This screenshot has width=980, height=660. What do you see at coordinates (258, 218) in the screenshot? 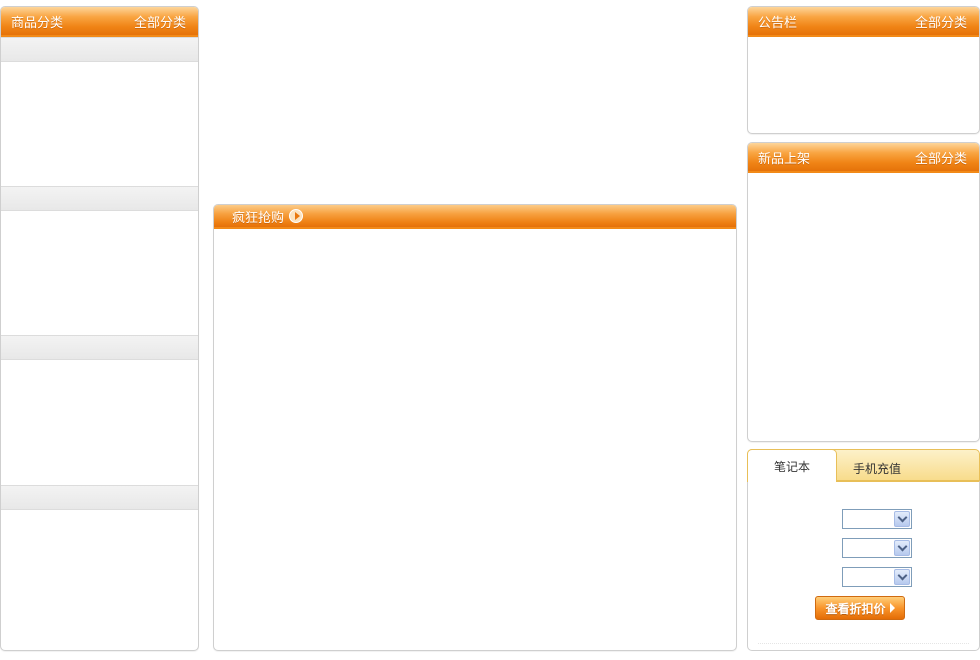
I see `flash-sale-title: 疯狂抢购` at bounding box center [258, 218].